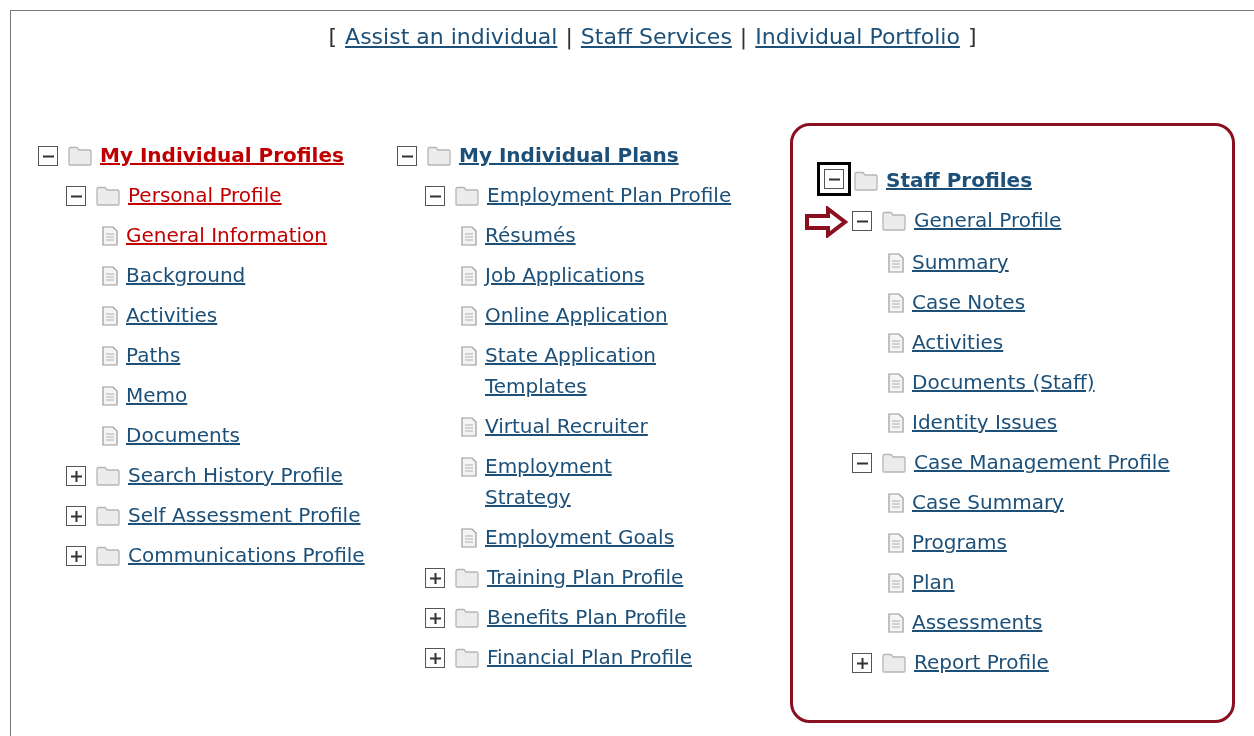 This screenshot has width=1254, height=736. I want to click on tree-link: Employment Plan Profile, so click(609, 195).